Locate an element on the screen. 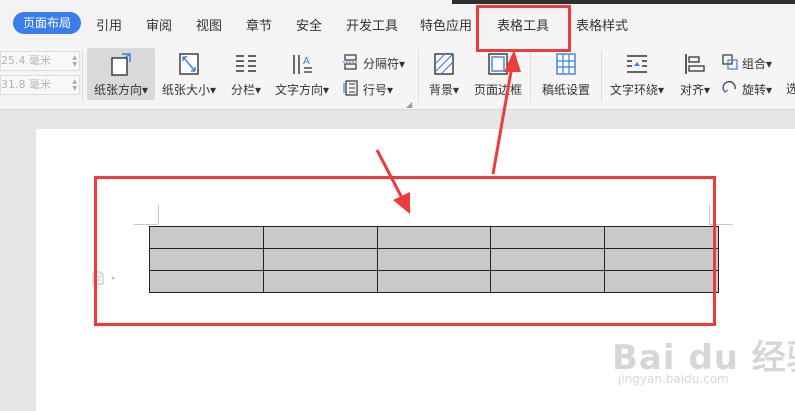  arrow-to-table-tools is located at coordinates (502, 120).